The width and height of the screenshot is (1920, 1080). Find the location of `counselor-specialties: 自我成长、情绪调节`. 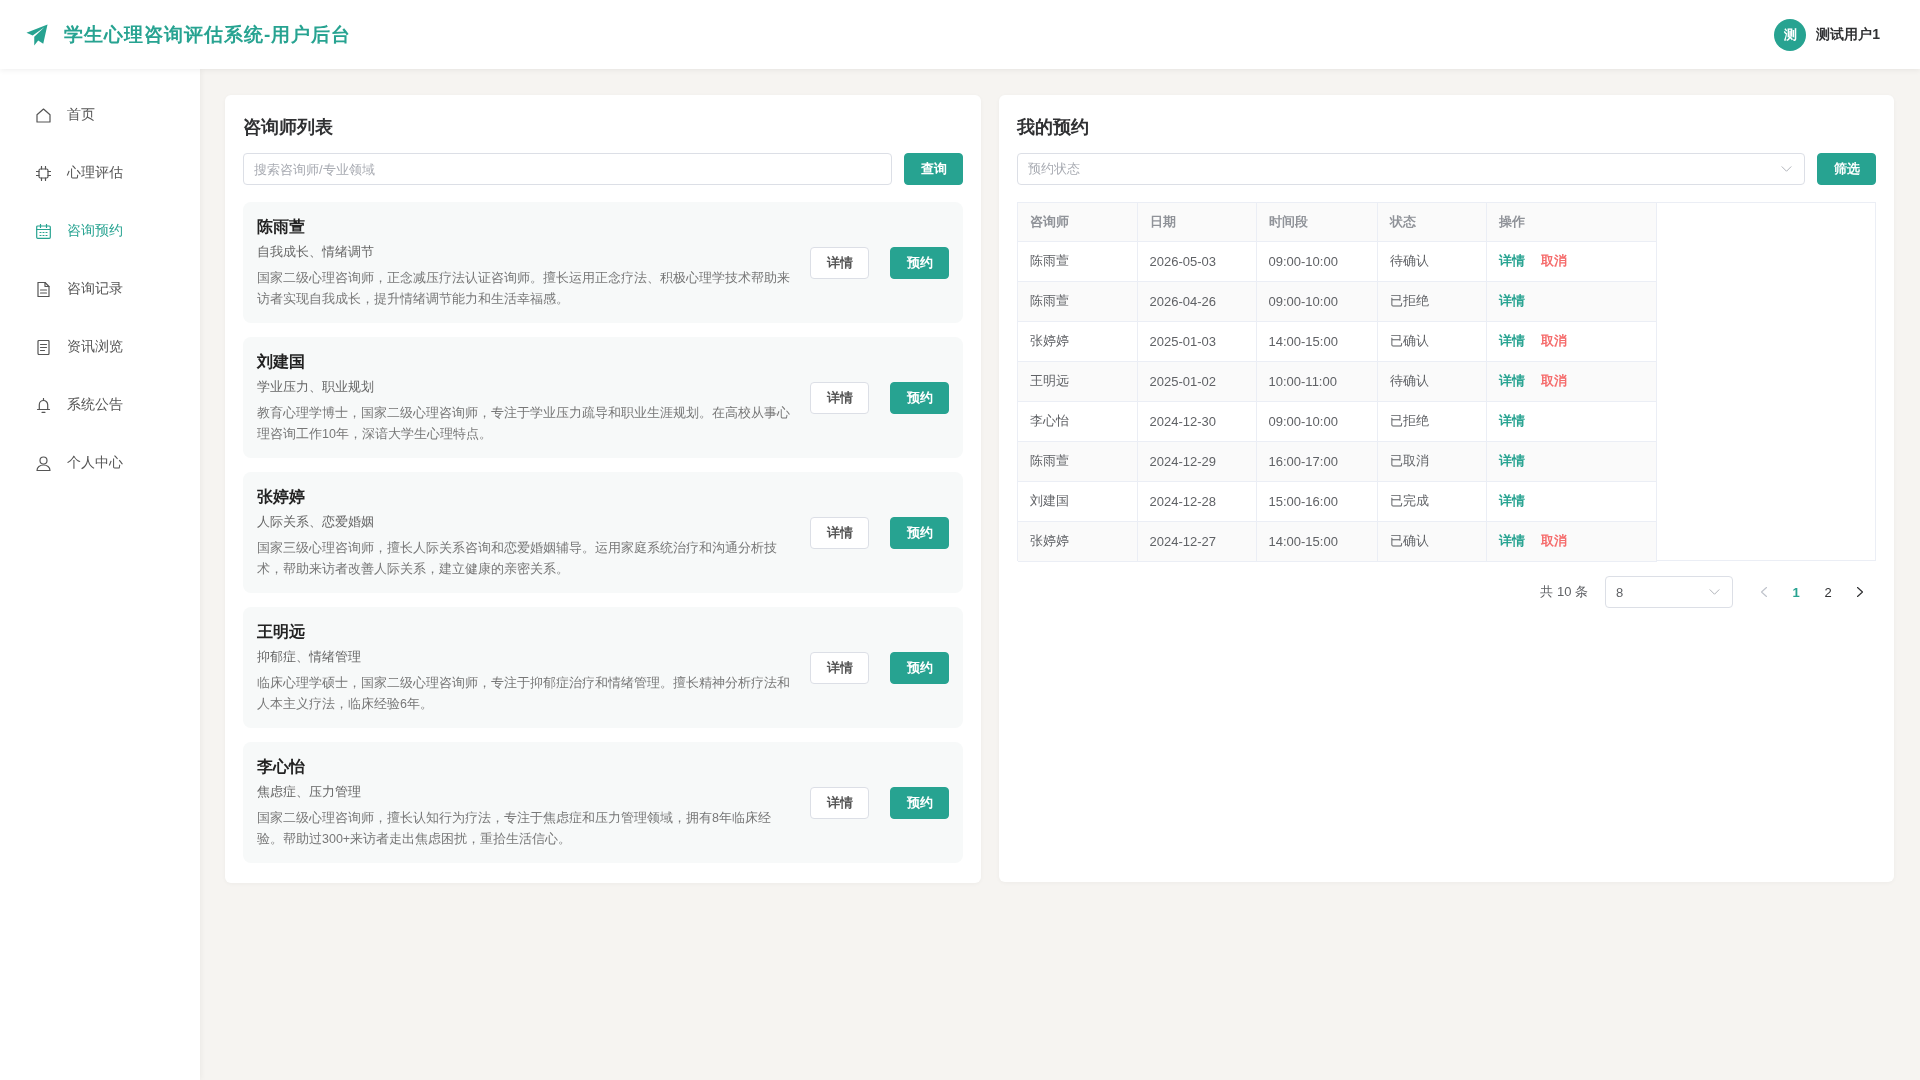

counselor-specialties: 自我成长、情绪调节 is located at coordinates (316, 251).